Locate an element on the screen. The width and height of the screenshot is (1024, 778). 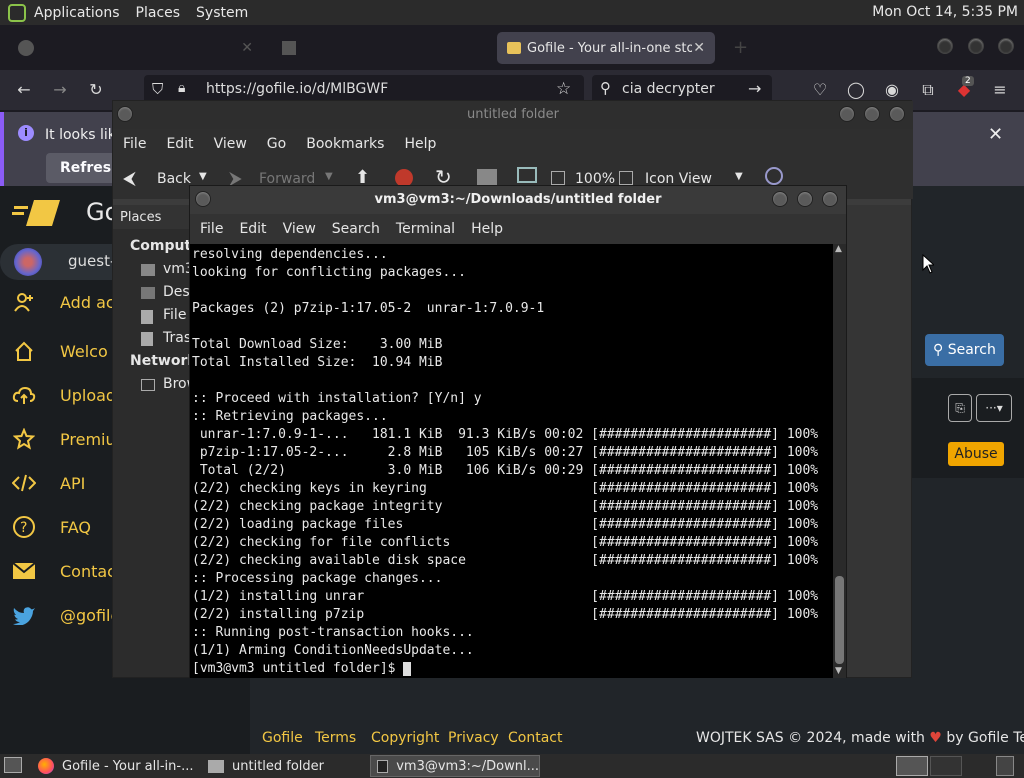
circle-icon: ◯ is located at coordinates (856, 90).